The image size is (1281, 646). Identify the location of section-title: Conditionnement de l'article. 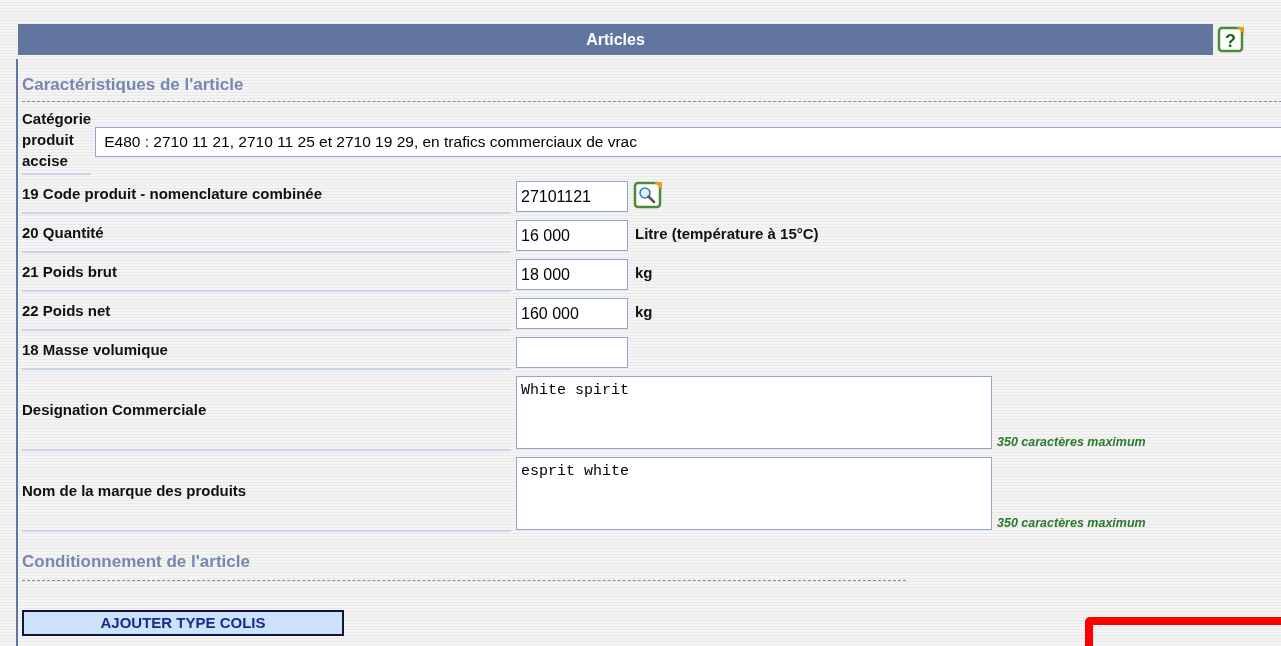
(136, 561).